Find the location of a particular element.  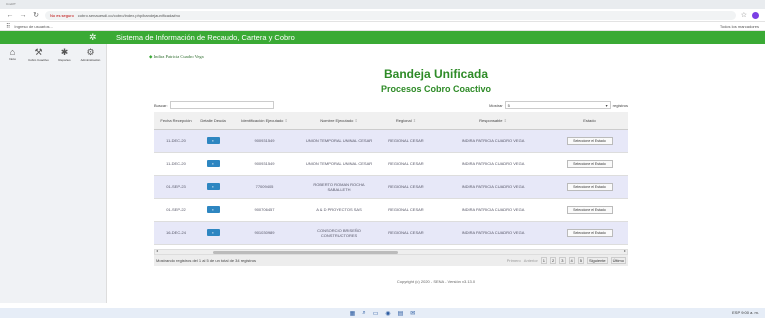

sidebar-item-inicio: ⌂ Inicio is located at coordinates (12, 54).